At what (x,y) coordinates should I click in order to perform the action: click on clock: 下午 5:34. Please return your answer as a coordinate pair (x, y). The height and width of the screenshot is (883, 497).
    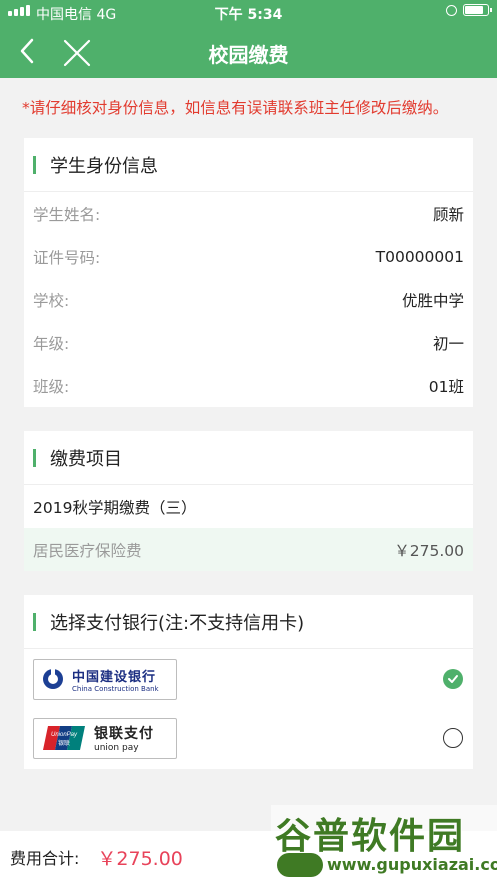
    Looking at the image, I should click on (248, 15).